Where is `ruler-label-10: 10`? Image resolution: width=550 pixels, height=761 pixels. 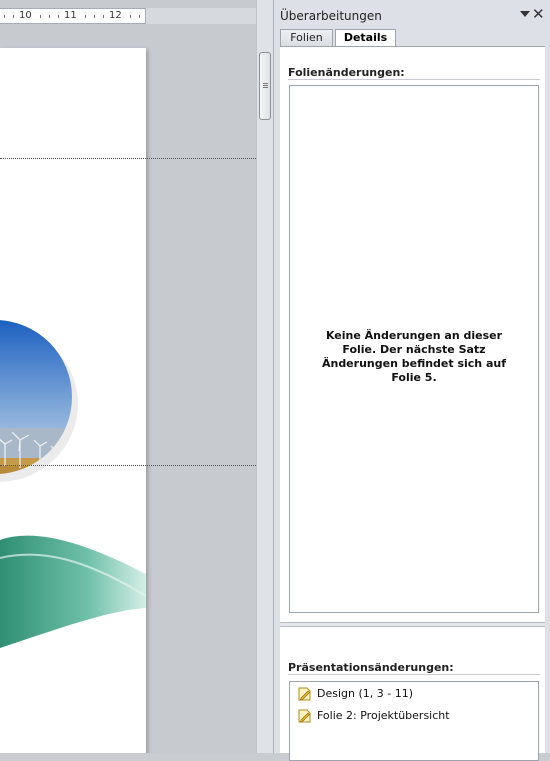
ruler-label-10: 10 is located at coordinates (25, 15).